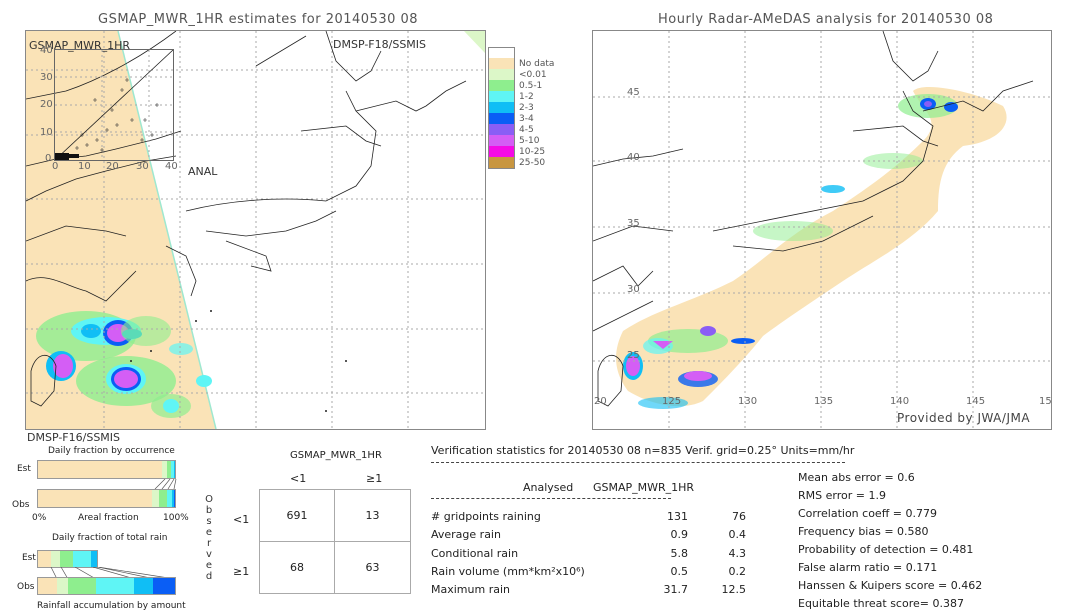  I want to click on legend-label: 5-10, so click(529, 140).